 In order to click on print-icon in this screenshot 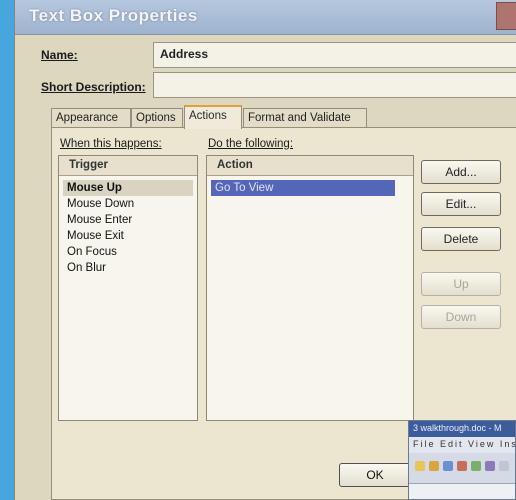, I will do `click(462, 466)`.